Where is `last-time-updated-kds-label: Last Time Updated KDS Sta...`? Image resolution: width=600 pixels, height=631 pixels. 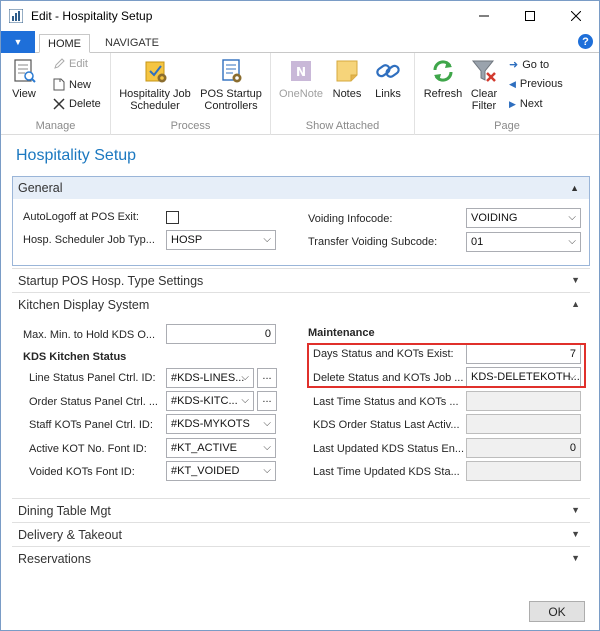 last-time-updated-kds-label: Last Time Updated KDS Sta... is located at coordinates (386, 472).